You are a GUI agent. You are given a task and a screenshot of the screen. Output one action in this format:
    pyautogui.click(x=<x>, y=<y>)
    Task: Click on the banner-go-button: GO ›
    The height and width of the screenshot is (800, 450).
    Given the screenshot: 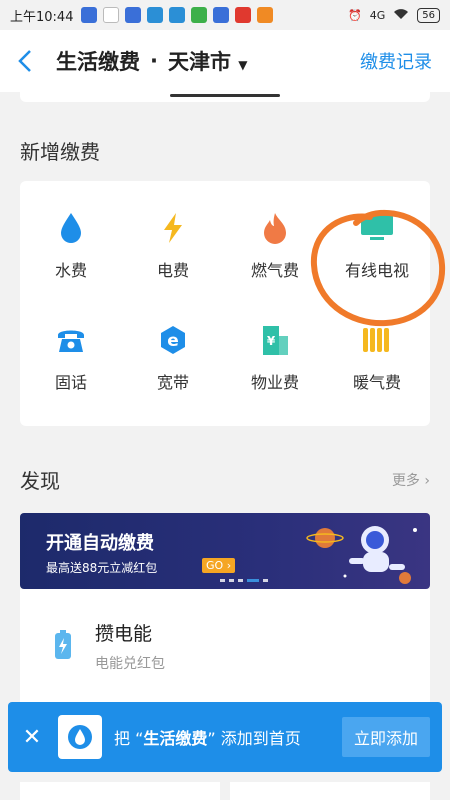 What is the action you would take?
    pyautogui.click(x=219, y=565)
    